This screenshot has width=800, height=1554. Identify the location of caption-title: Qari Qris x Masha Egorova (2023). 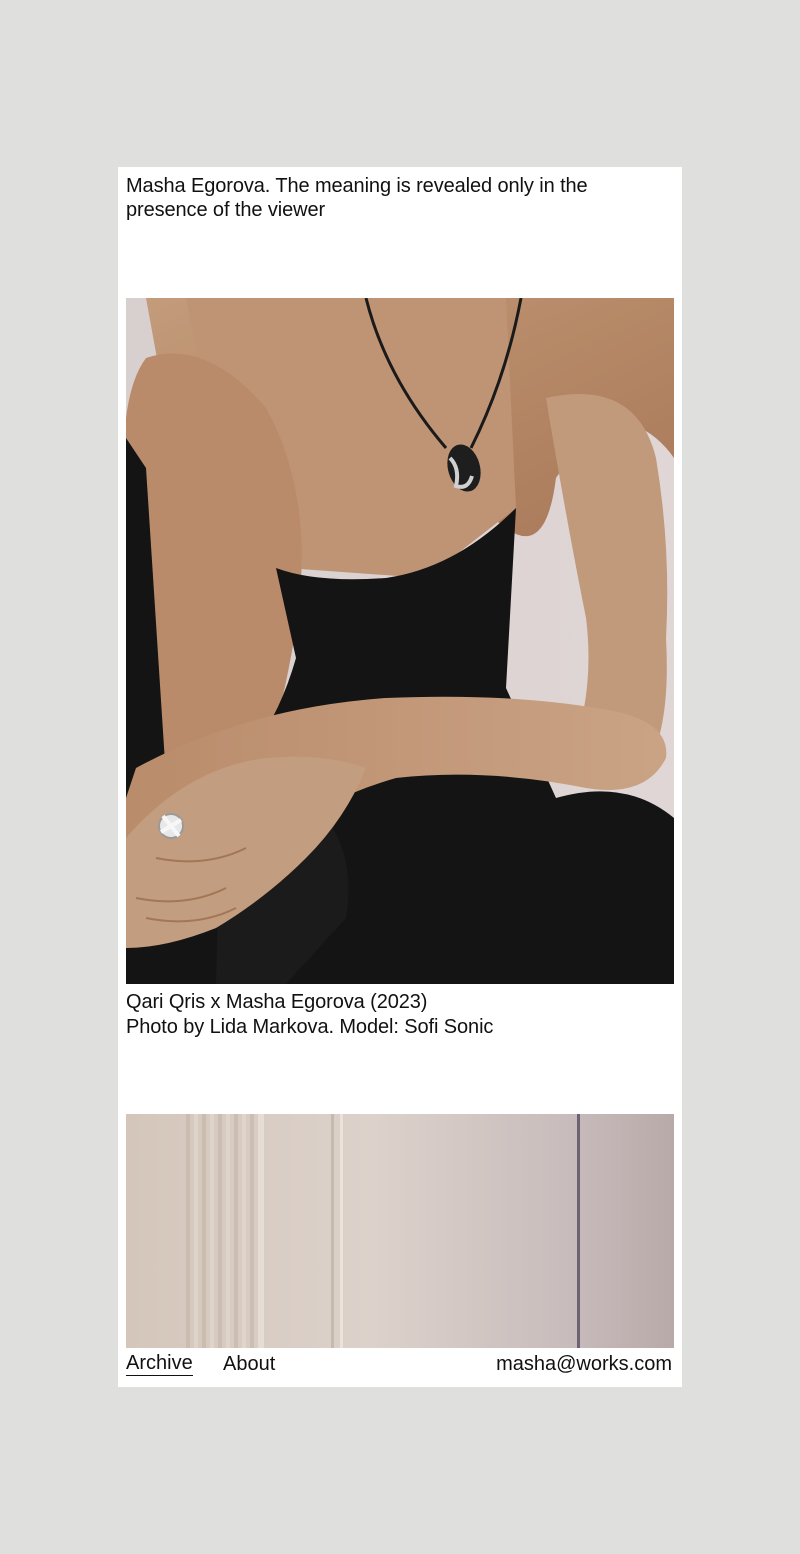
(277, 1002).